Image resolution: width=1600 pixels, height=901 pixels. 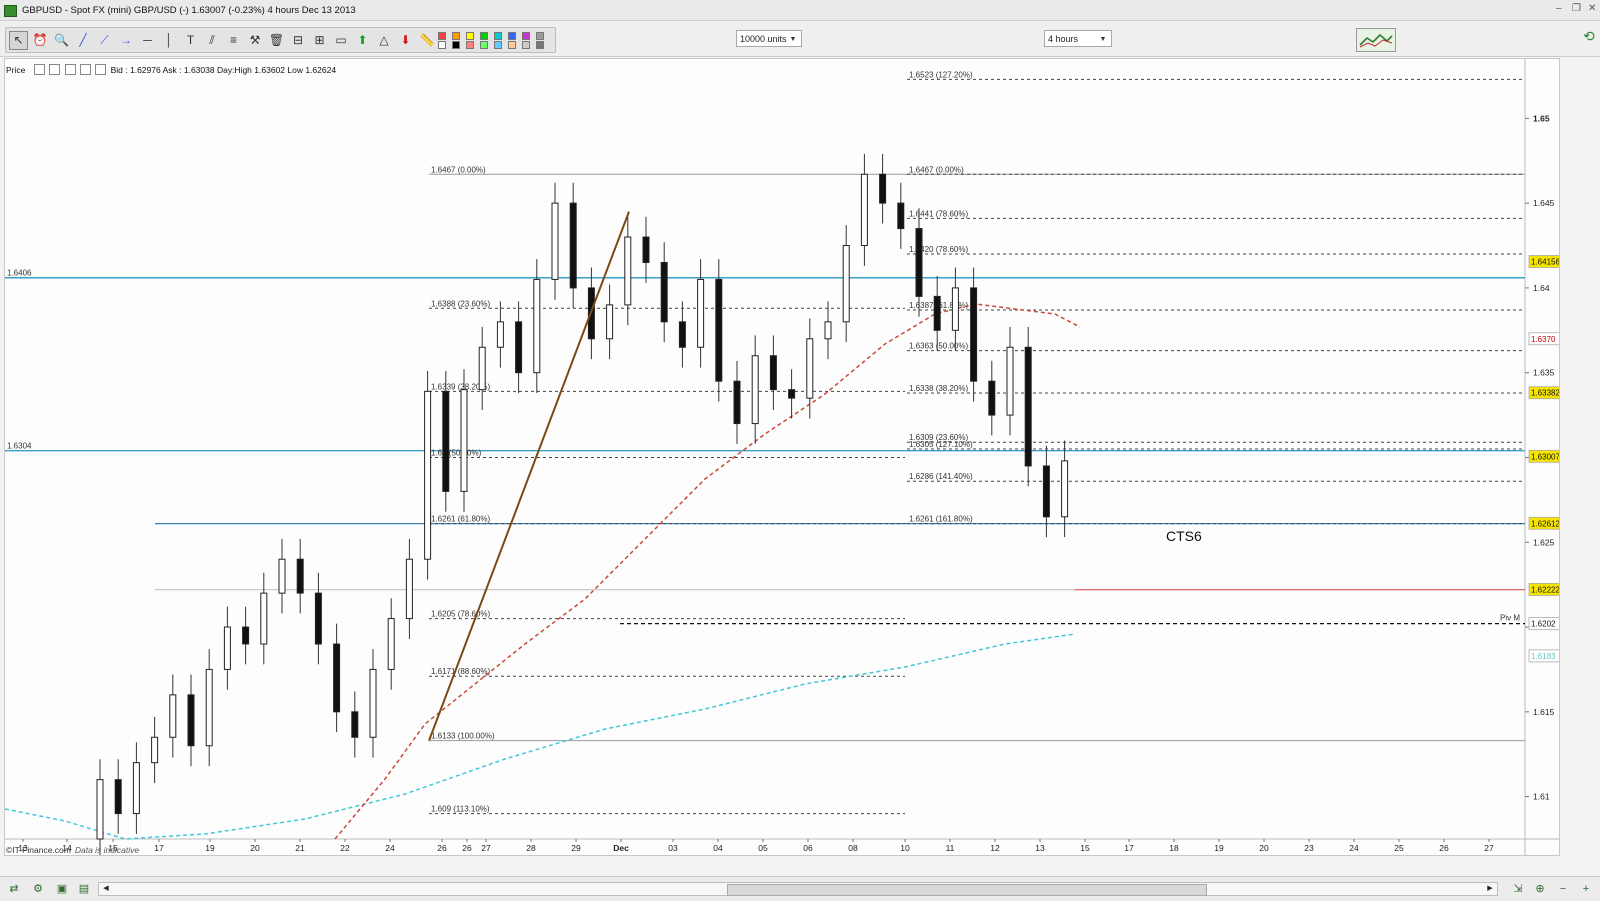 What do you see at coordinates (456, 452) in the screenshot?
I see `fib-left-label: 1.63 (50.00%)` at bounding box center [456, 452].